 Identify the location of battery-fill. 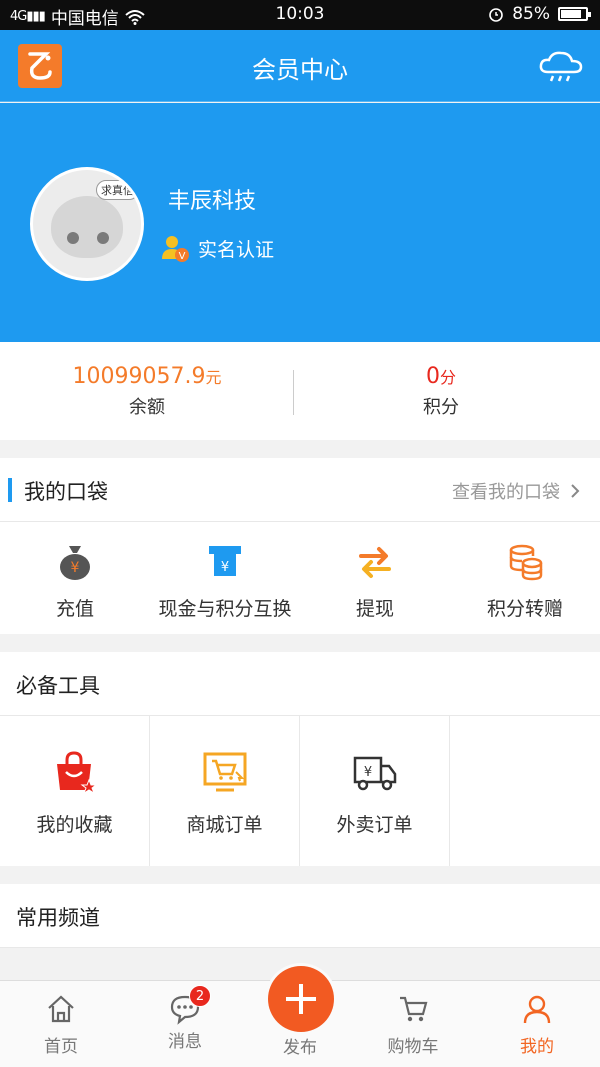
(571, 14).